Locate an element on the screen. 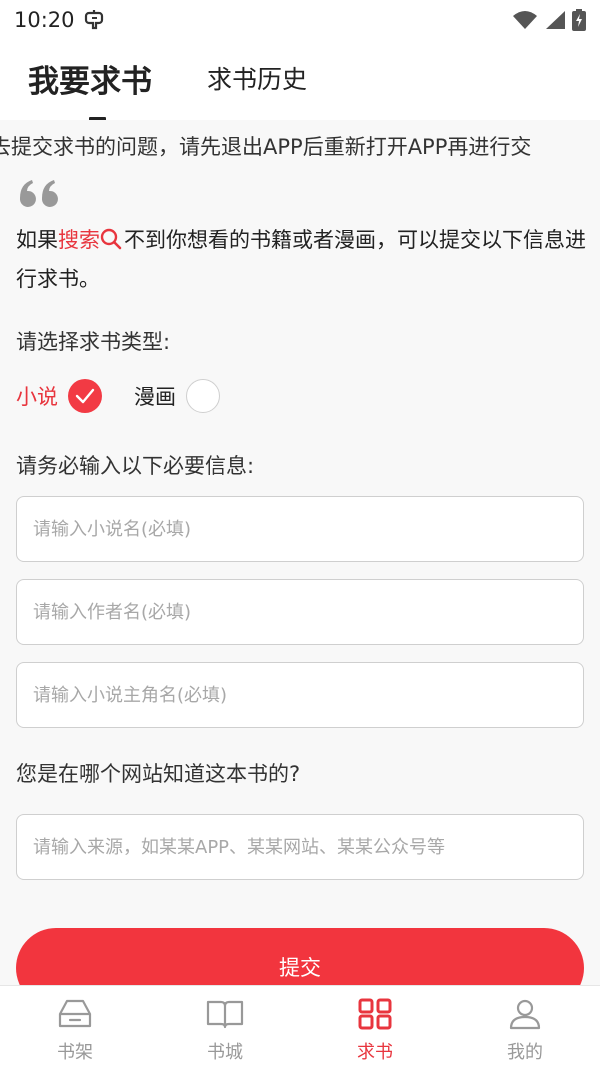 The height and width of the screenshot is (1066, 600). type-option-label: 漫画 is located at coordinates (155, 397).